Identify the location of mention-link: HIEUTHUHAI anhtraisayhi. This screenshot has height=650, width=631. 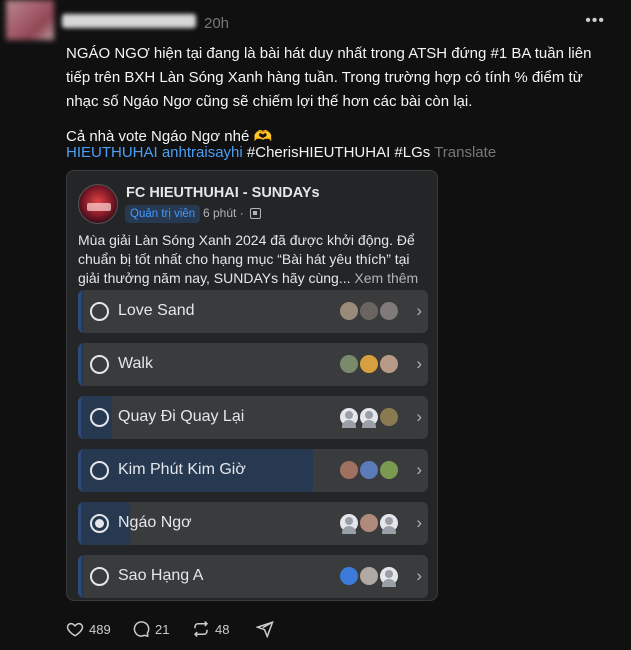
(154, 152).